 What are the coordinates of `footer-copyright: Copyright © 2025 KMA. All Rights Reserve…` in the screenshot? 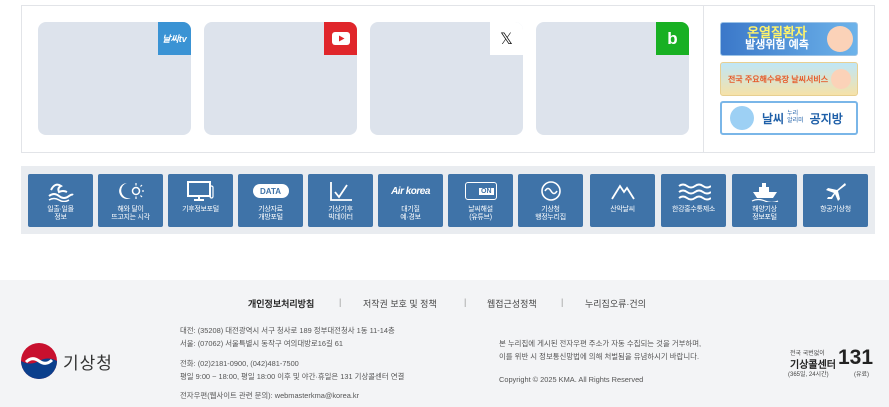 It's located at (571, 379).